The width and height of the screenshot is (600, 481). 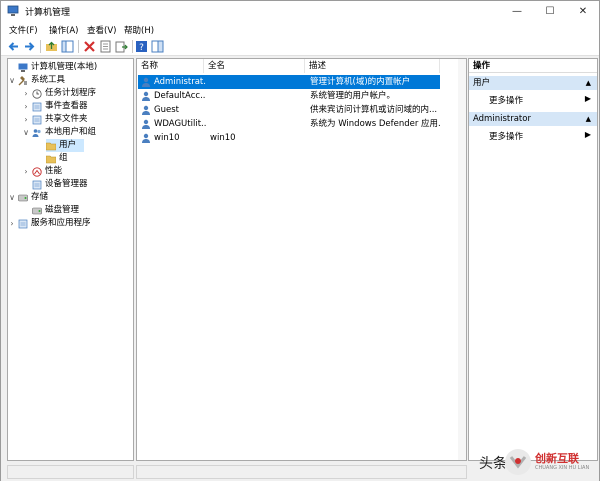 I want to click on tree-node-label: 计算机管理(本地), so click(x=64, y=67).